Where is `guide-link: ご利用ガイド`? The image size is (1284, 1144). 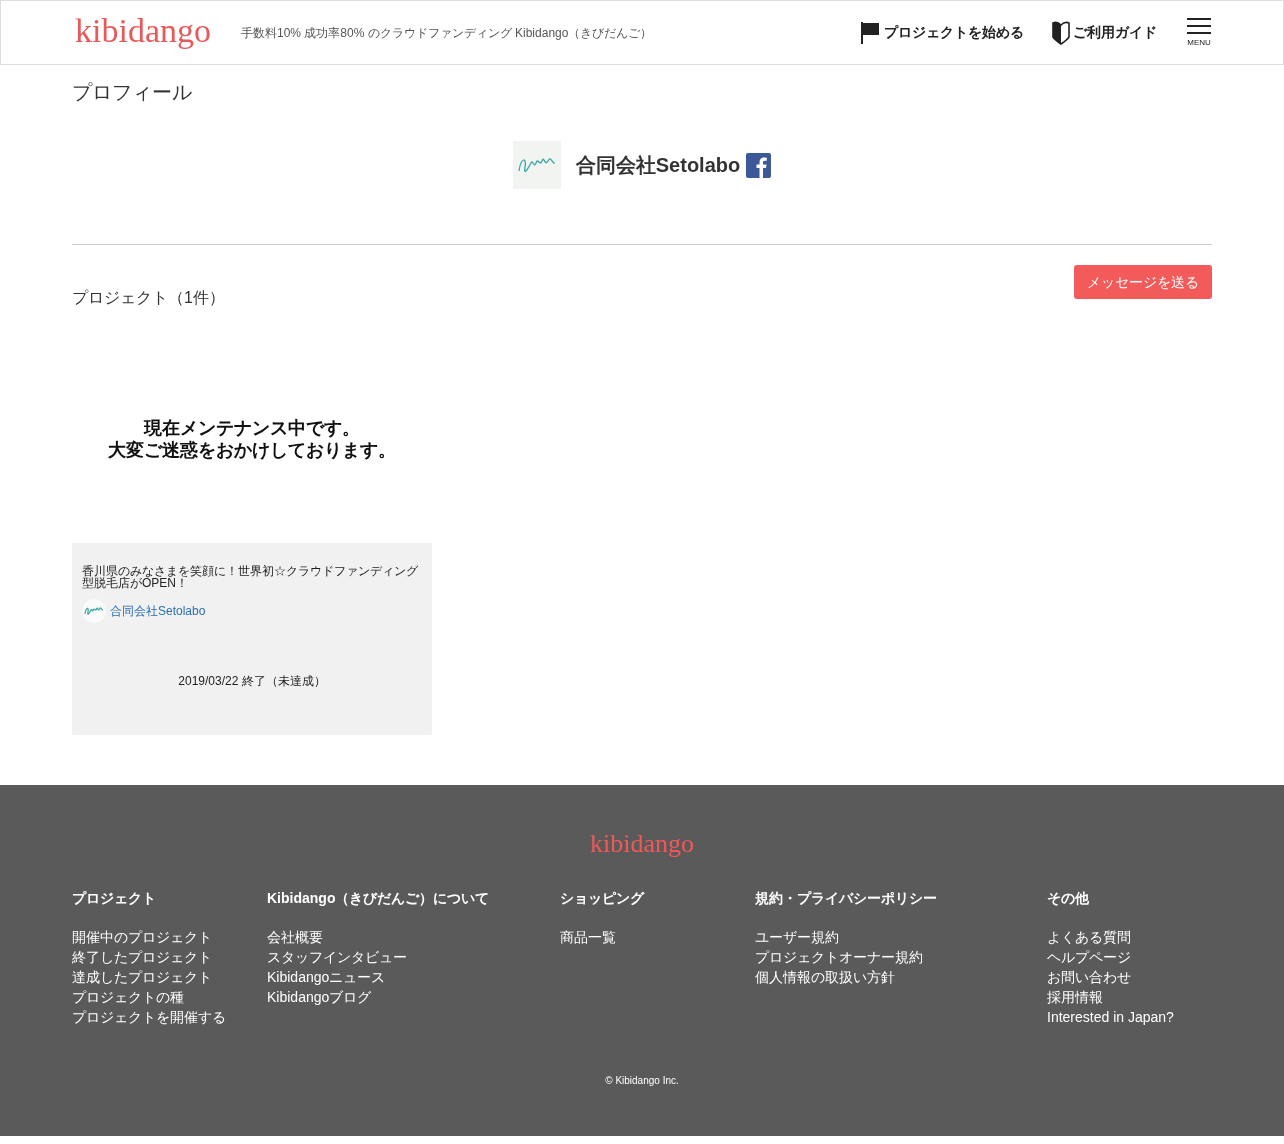 guide-link: ご利用ガイド is located at coordinates (1104, 32).